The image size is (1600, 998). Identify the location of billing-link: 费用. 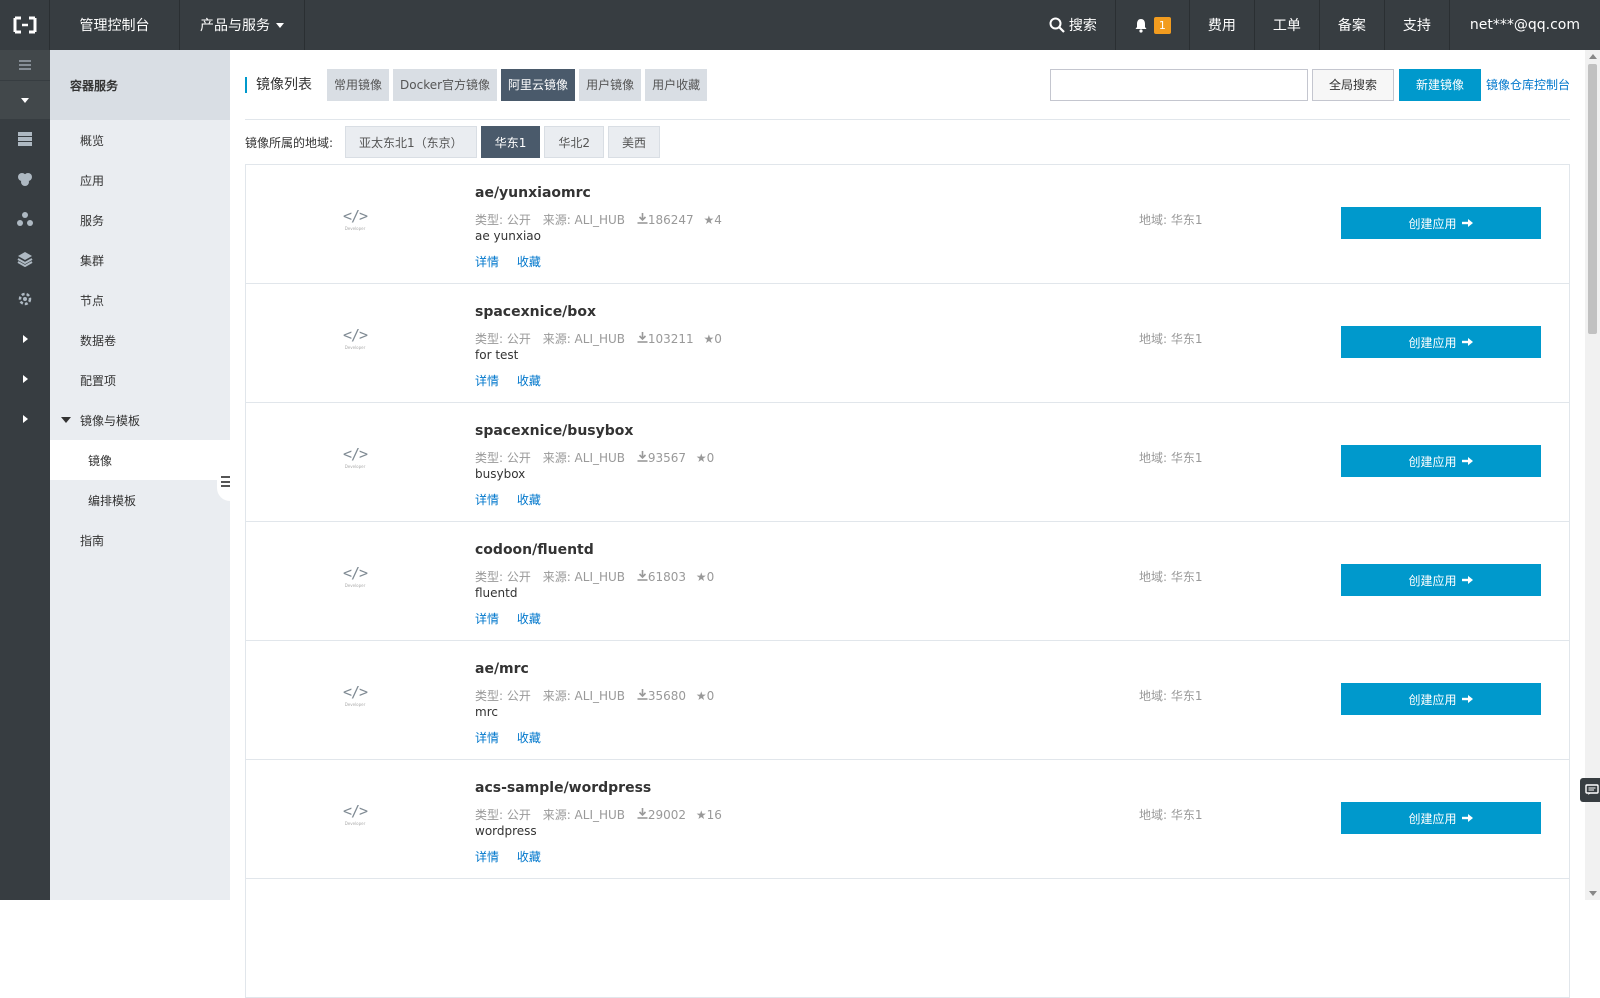
(1221, 25).